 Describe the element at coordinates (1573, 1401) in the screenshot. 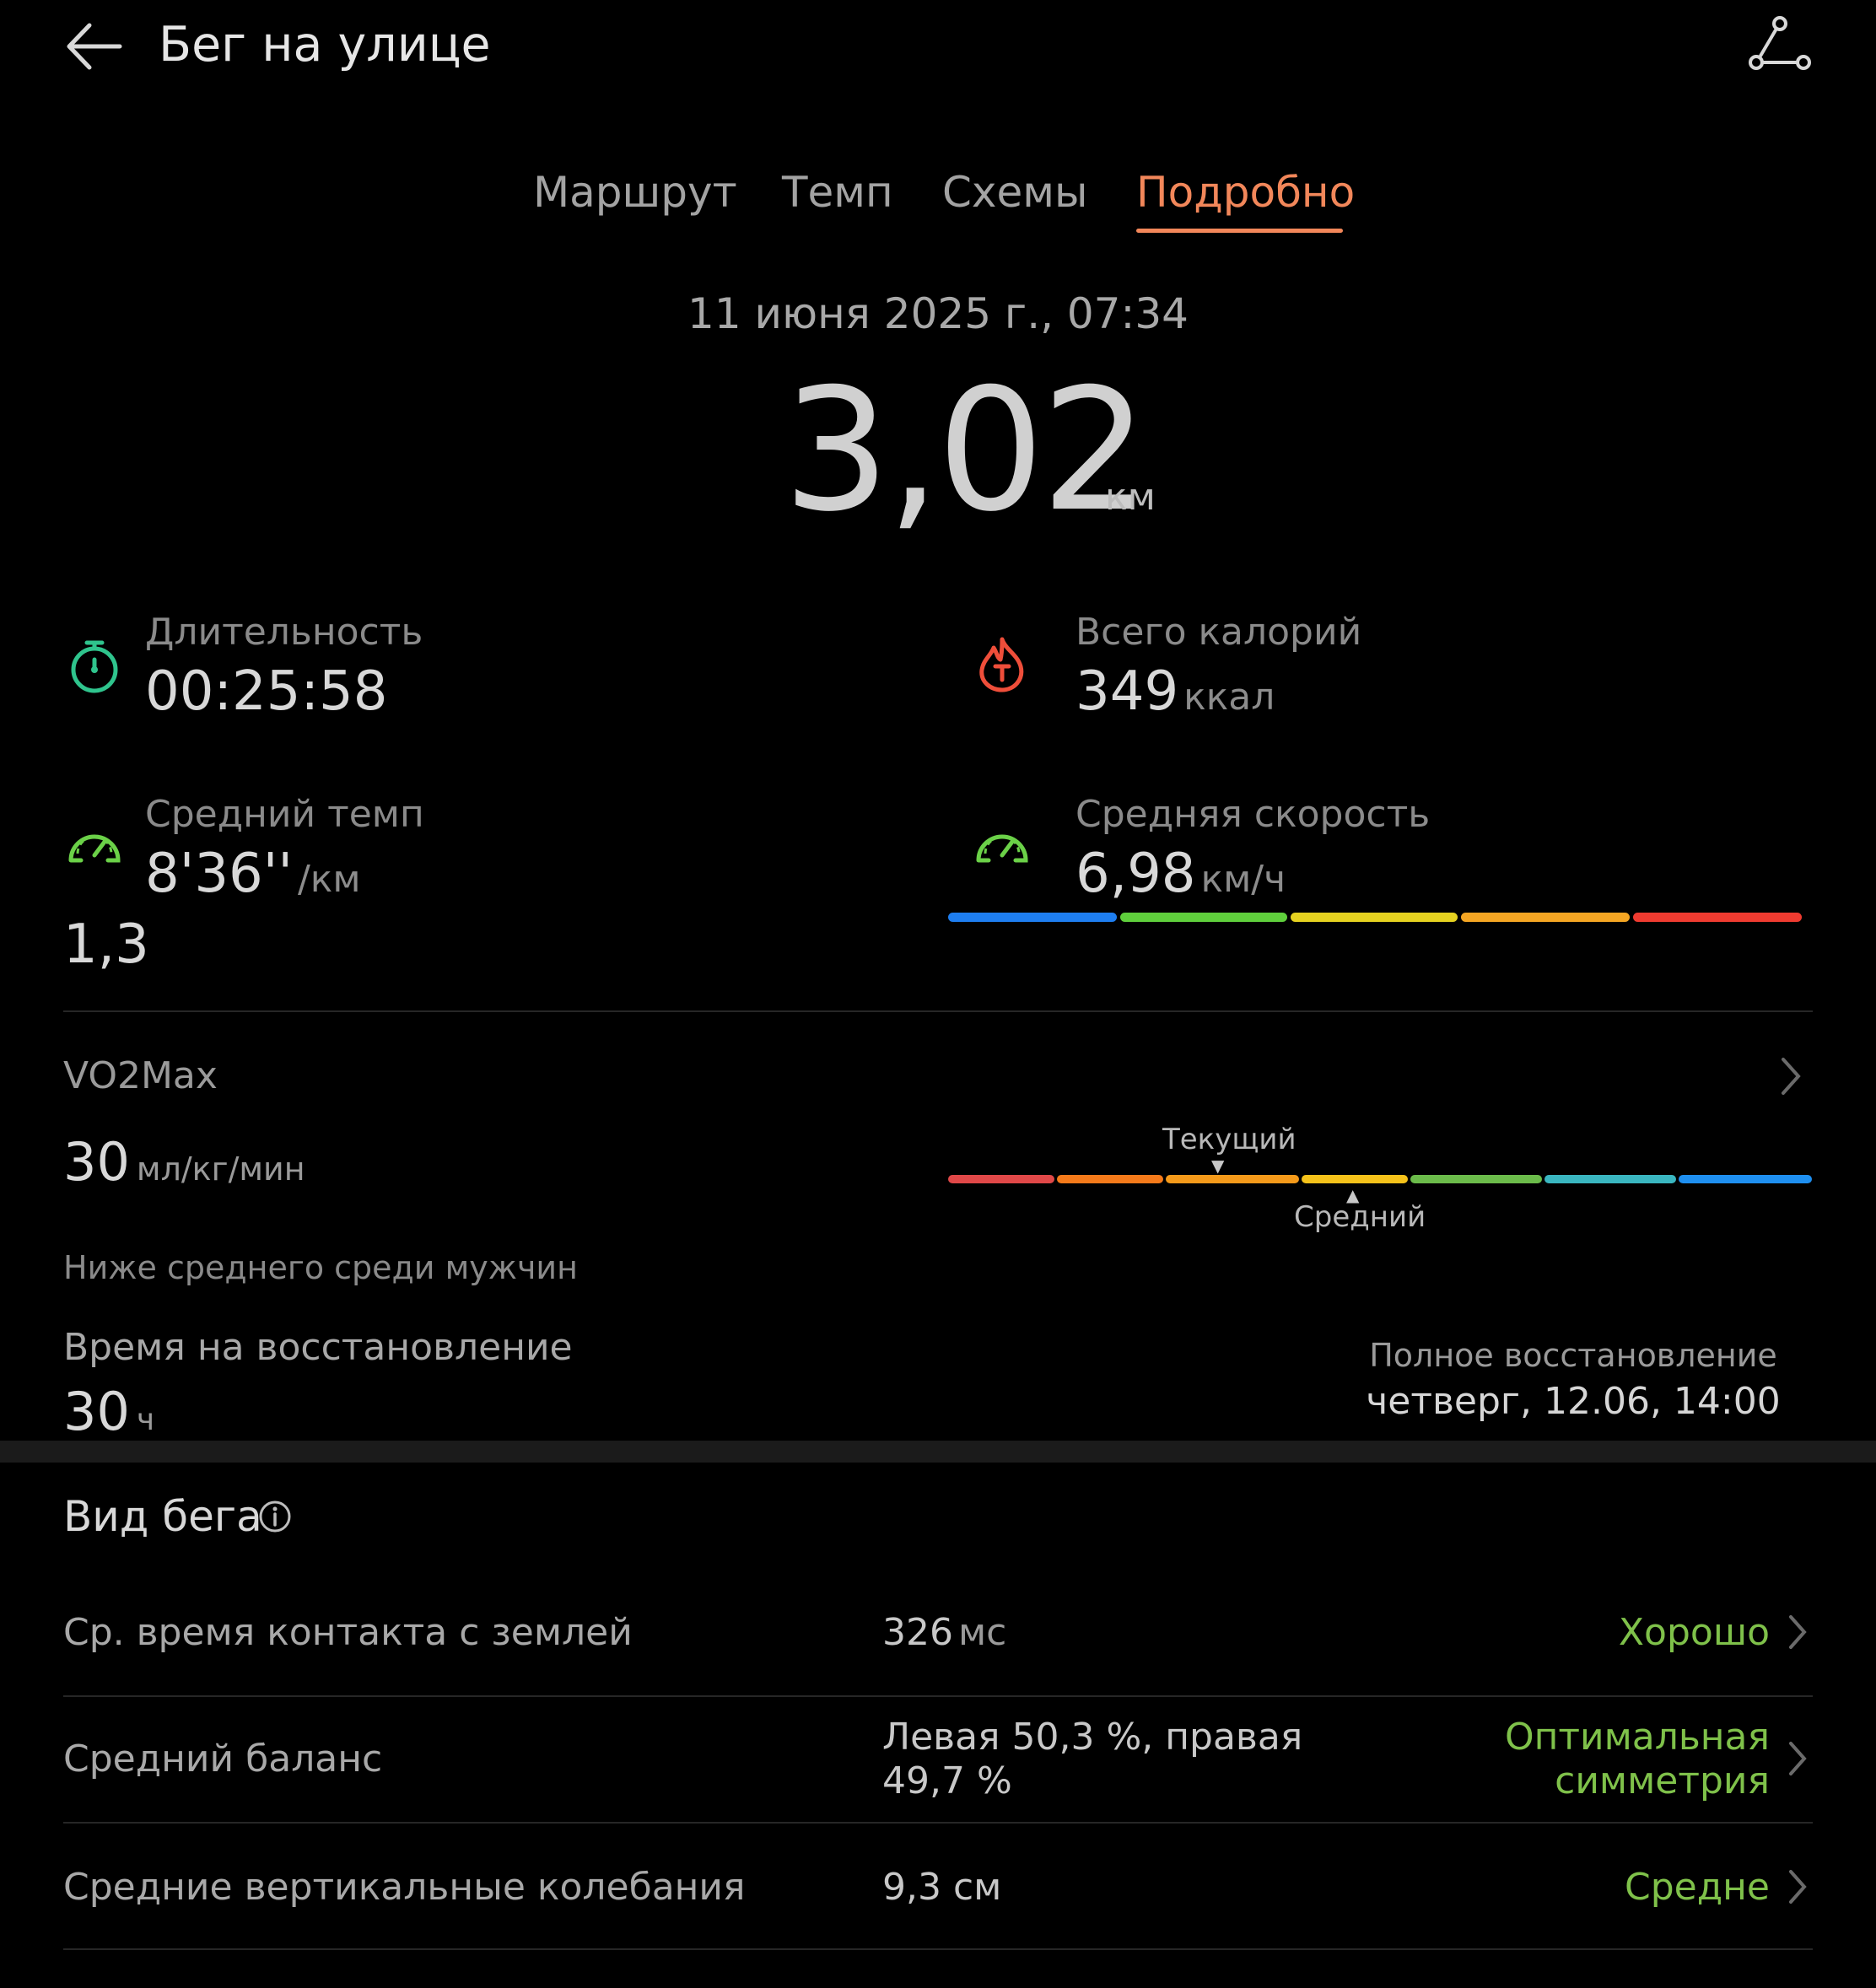

I see `full-recovery-value: четверг, 12.06, 14:00` at that location.